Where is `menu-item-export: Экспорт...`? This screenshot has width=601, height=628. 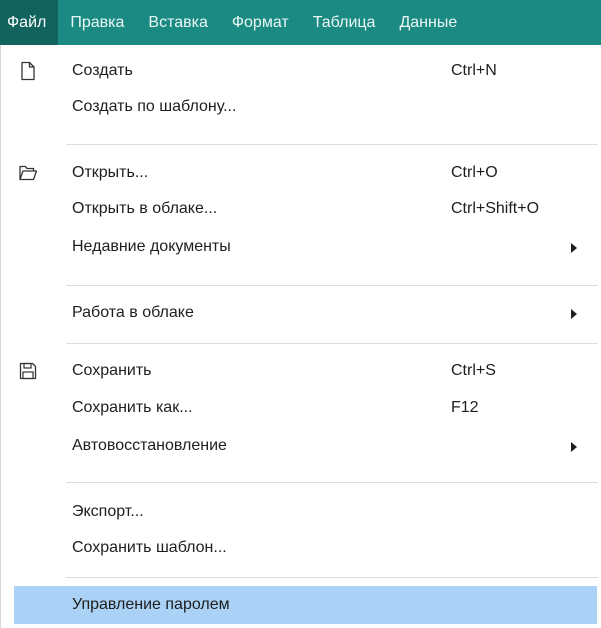
menu-item-export: Экспорт... is located at coordinates (305, 512).